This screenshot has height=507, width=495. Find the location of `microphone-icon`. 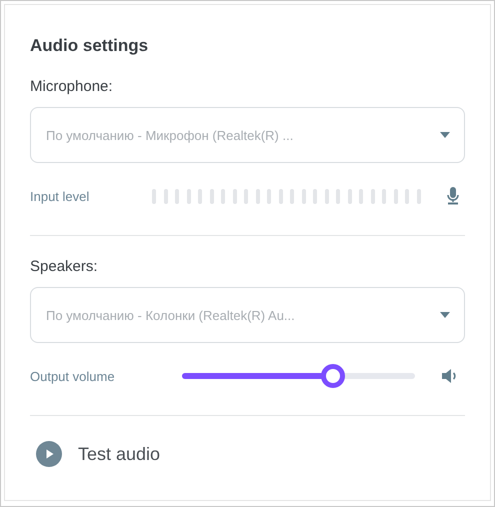

microphone-icon is located at coordinates (453, 196).